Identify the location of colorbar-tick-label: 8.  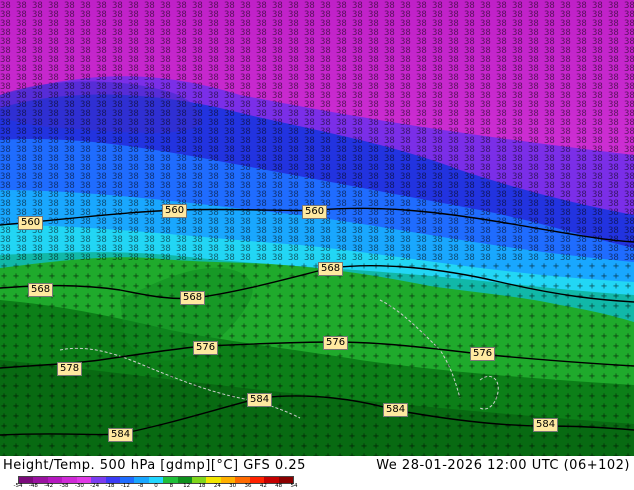
(171, 486).